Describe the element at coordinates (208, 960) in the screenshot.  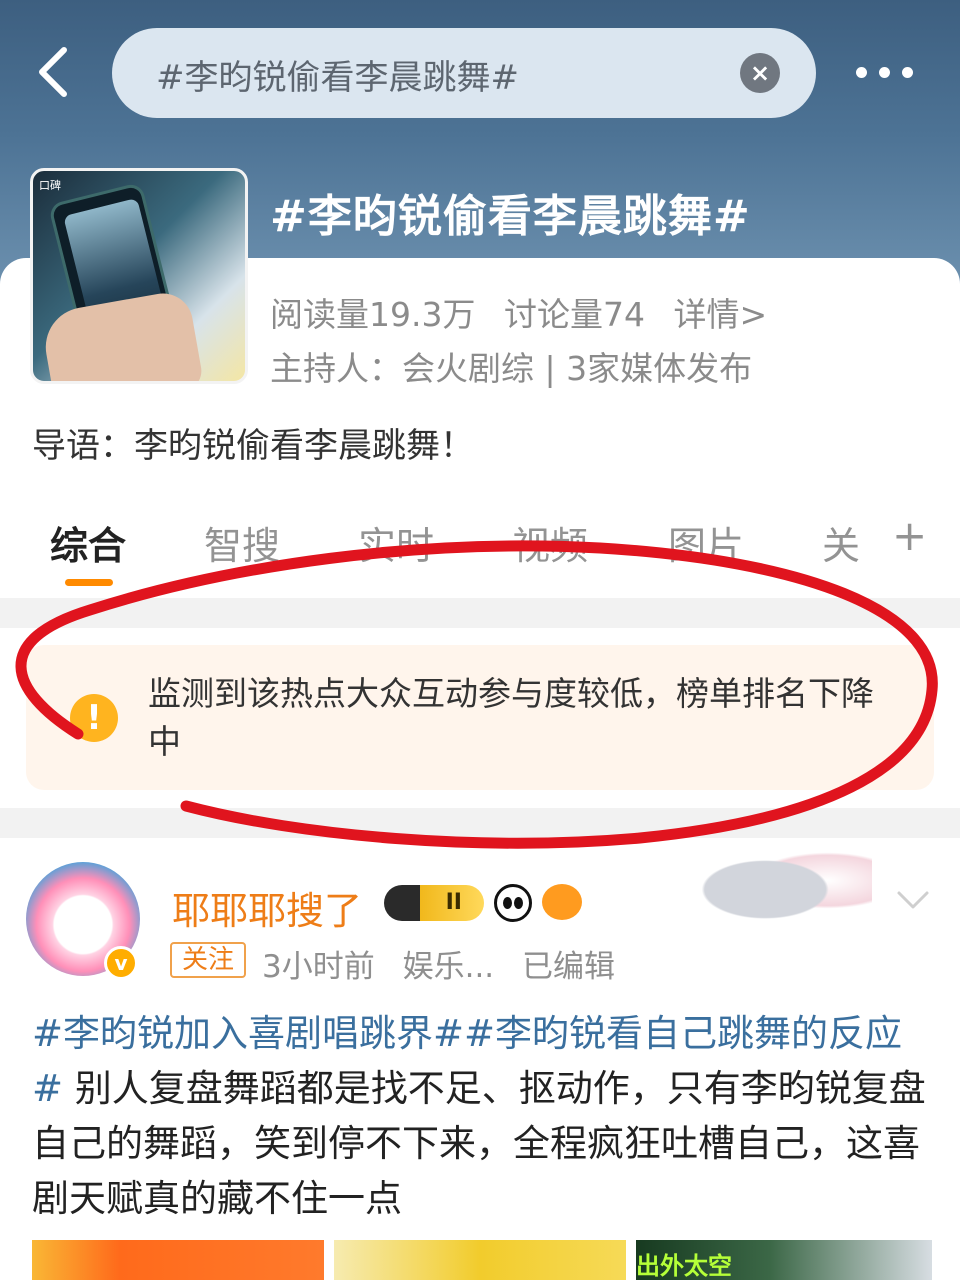
I see `follow-label: 关注` at that location.